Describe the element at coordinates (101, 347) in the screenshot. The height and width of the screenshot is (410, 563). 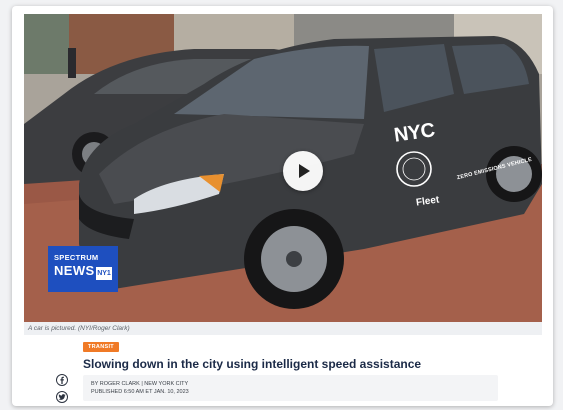
I see `category-tag: TRANSIT` at that location.